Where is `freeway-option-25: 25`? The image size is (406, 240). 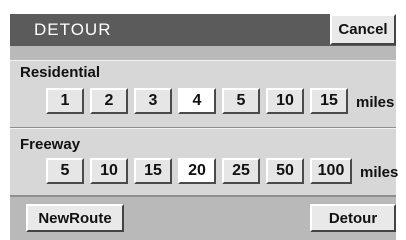 freeway-option-25: 25 is located at coordinates (241, 171).